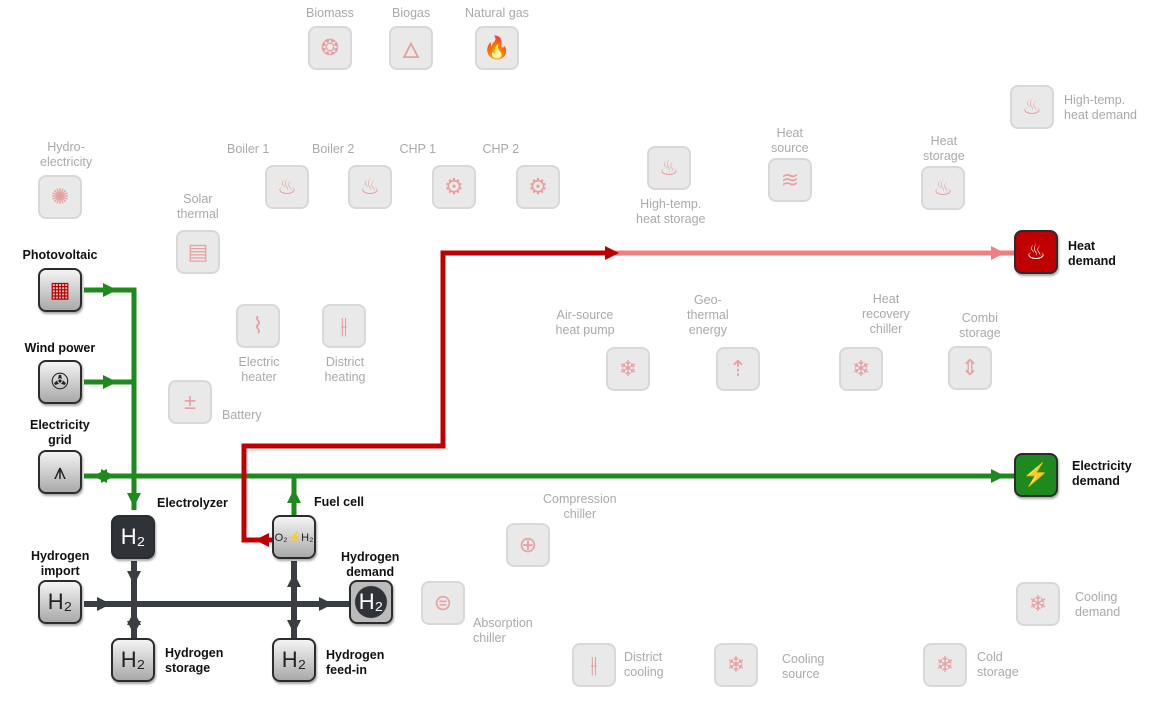 Image resolution: width=1157 pixels, height=717 pixels. I want to click on fuel-cell-icon: O₂⚡H₂, so click(294, 537).